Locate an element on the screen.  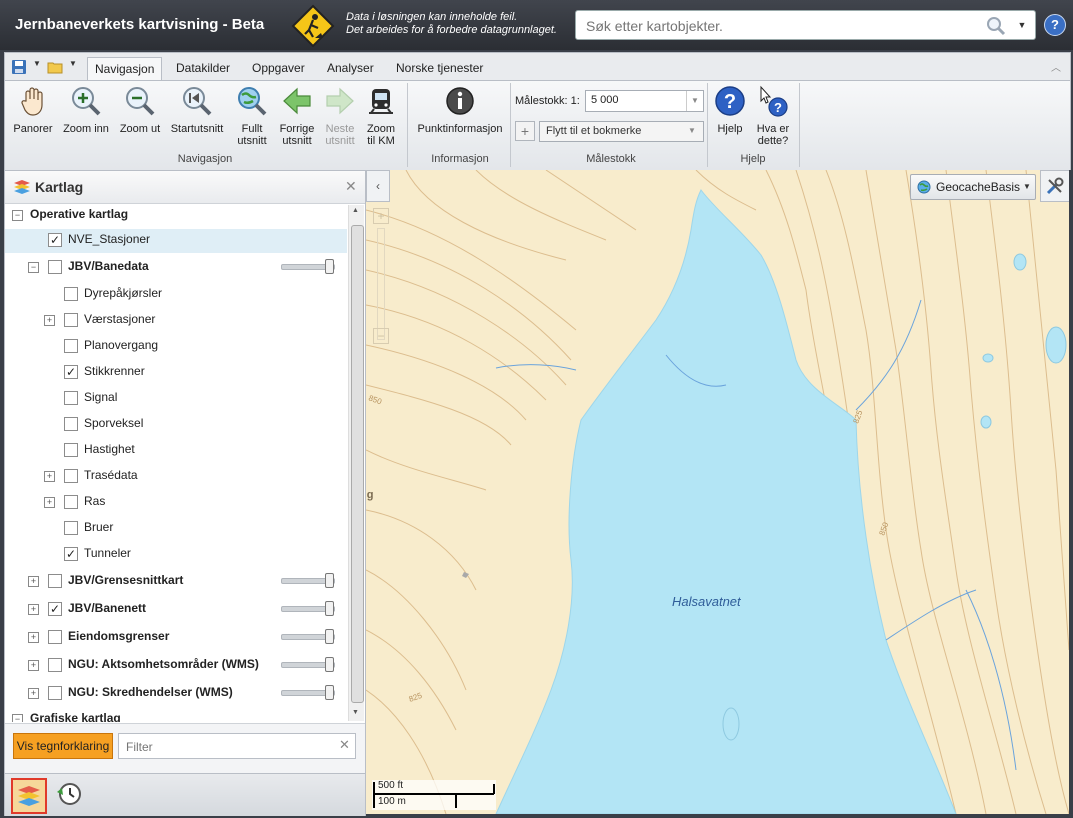
tab-oppgaver: Oppgaver is located at coordinates (278, 68).